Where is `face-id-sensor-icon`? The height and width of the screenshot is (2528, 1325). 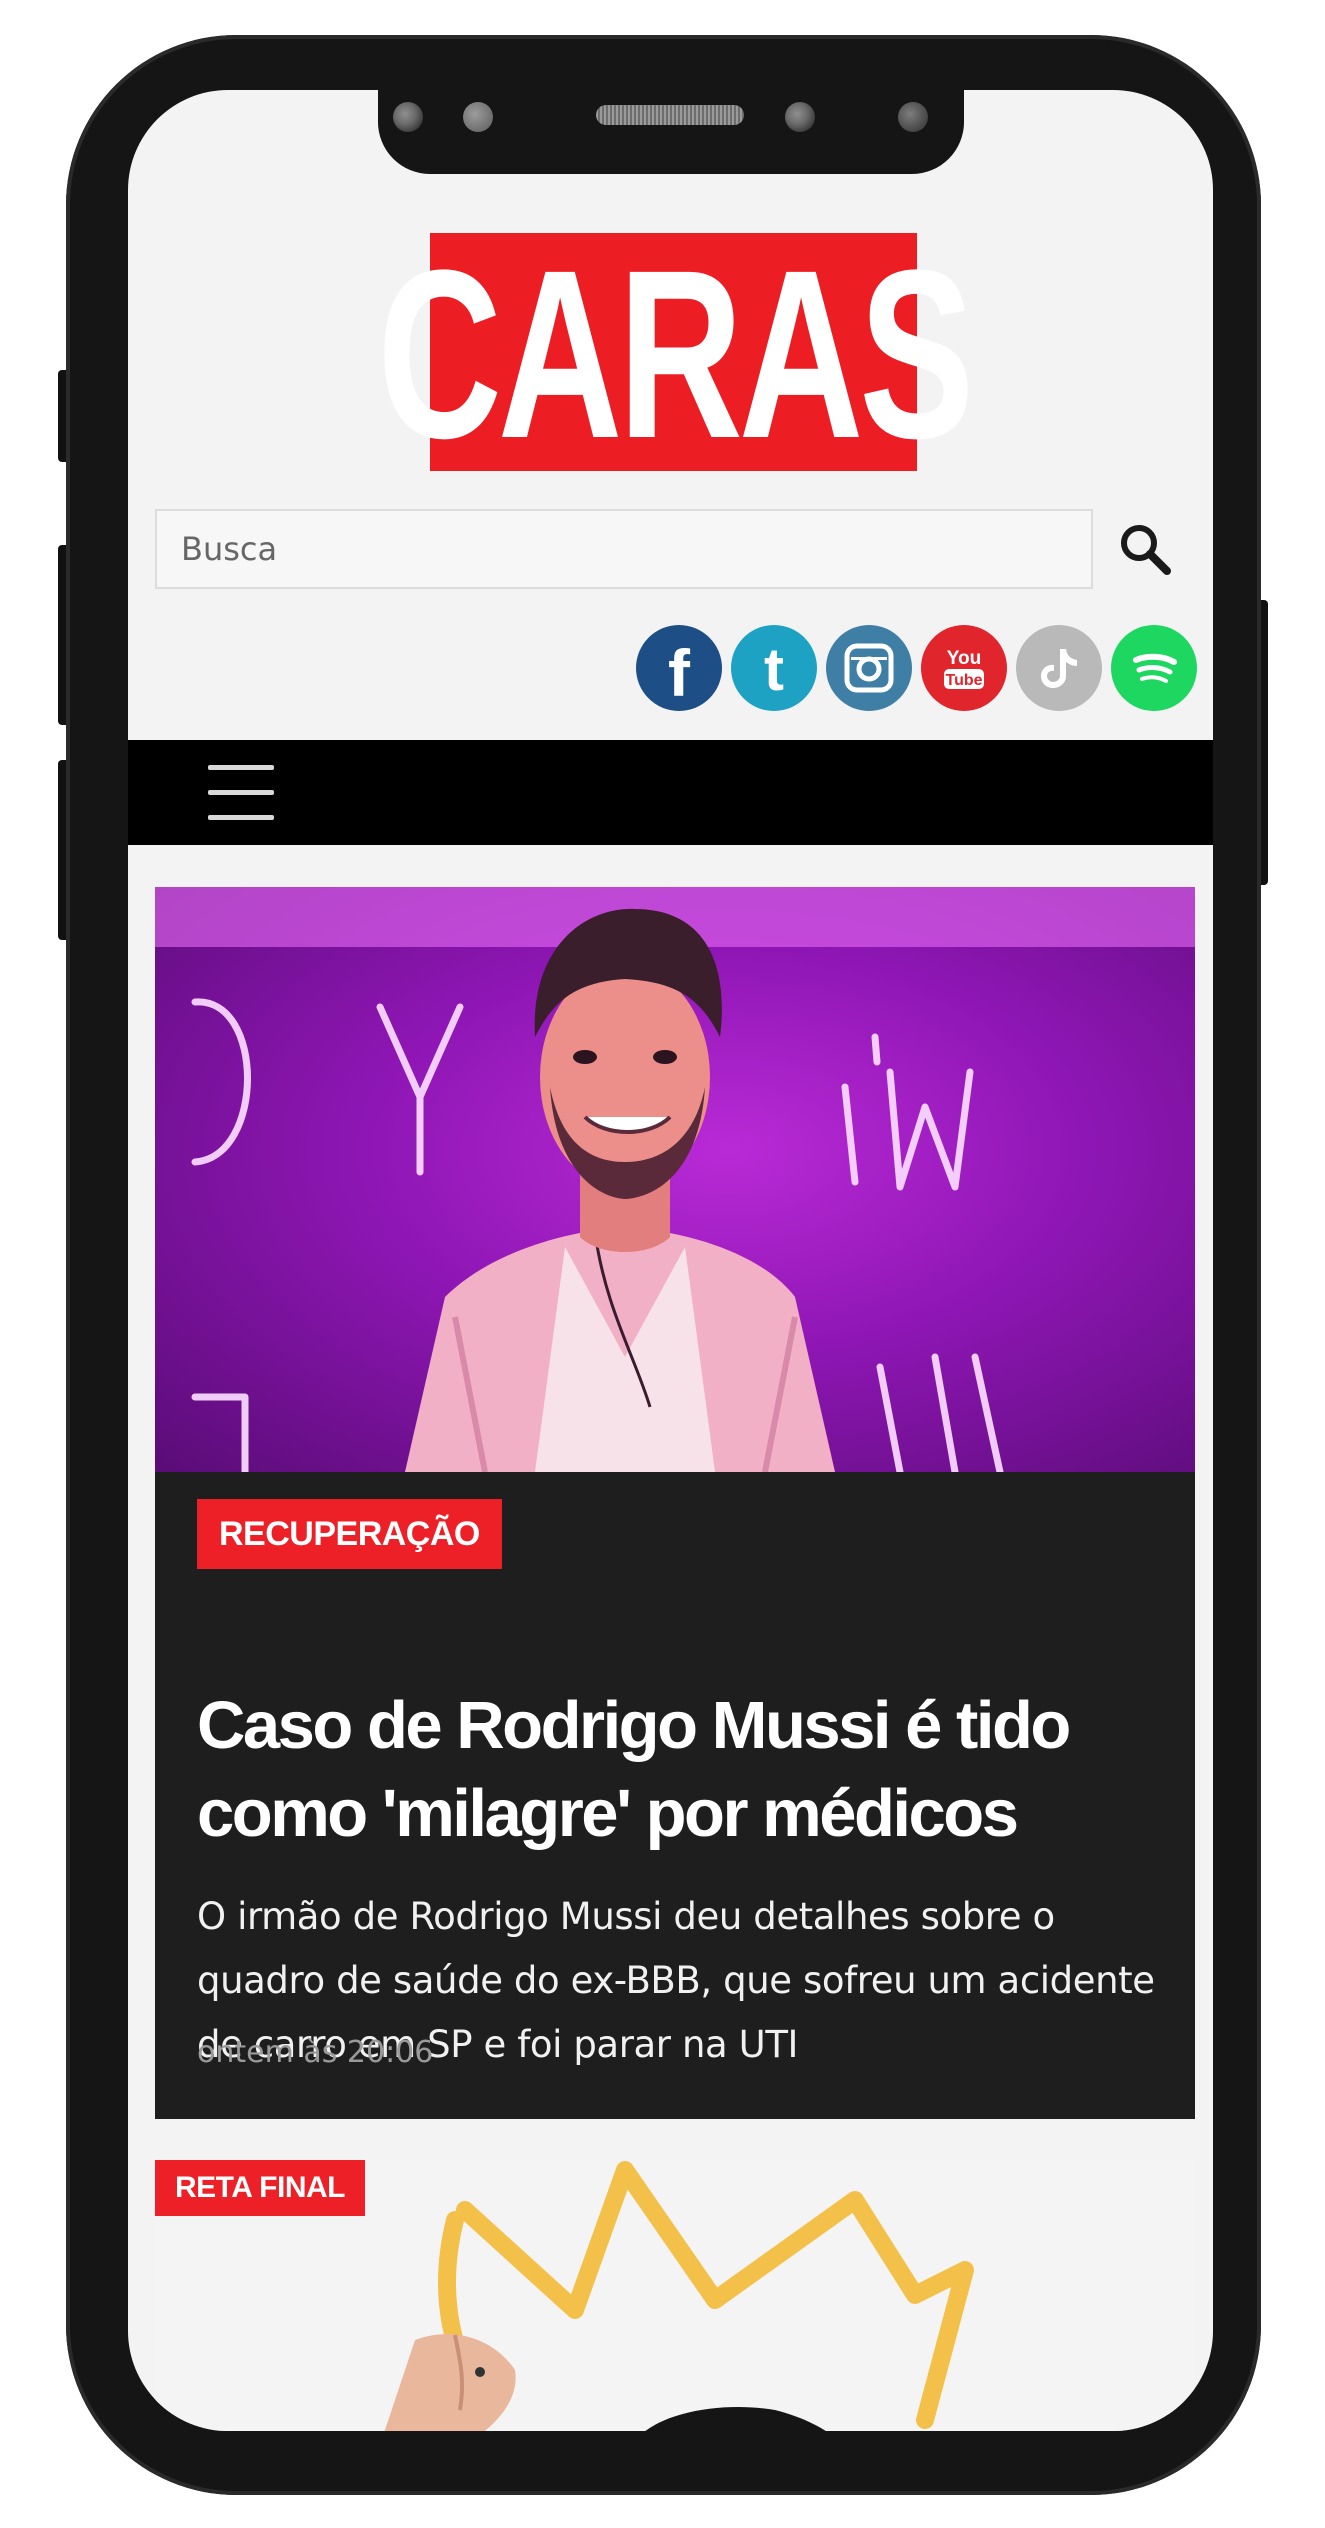 face-id-sensor-icon is located at coordinates (800, 117).